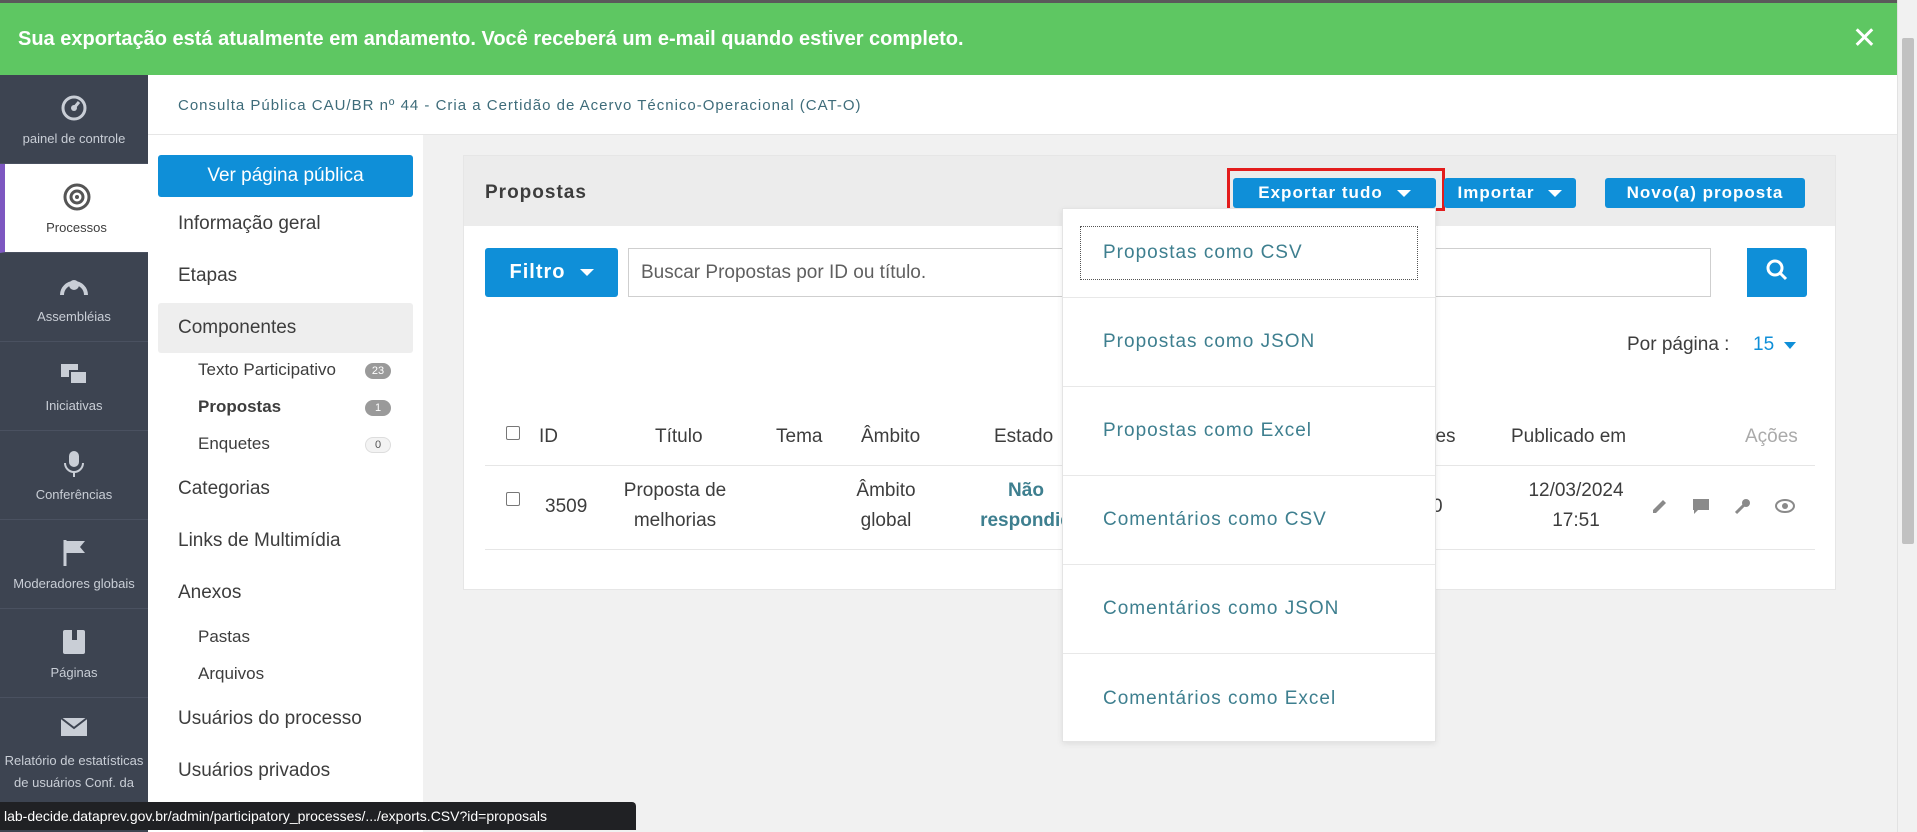 The height and width of the screenshot is (832, 1917). I want to click on target-icon, so click(77, 197).